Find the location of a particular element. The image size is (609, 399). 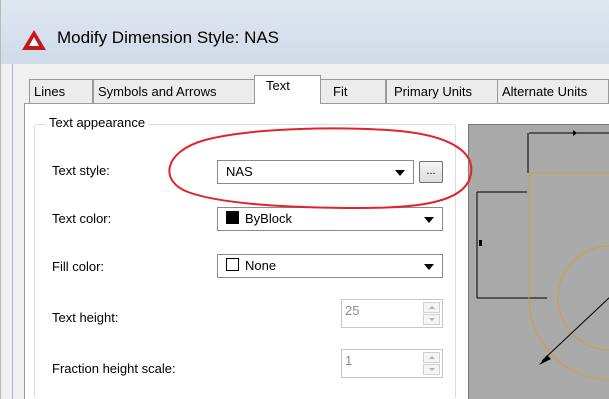

text-color-label: Text color: is located at coordinates (82, 218).